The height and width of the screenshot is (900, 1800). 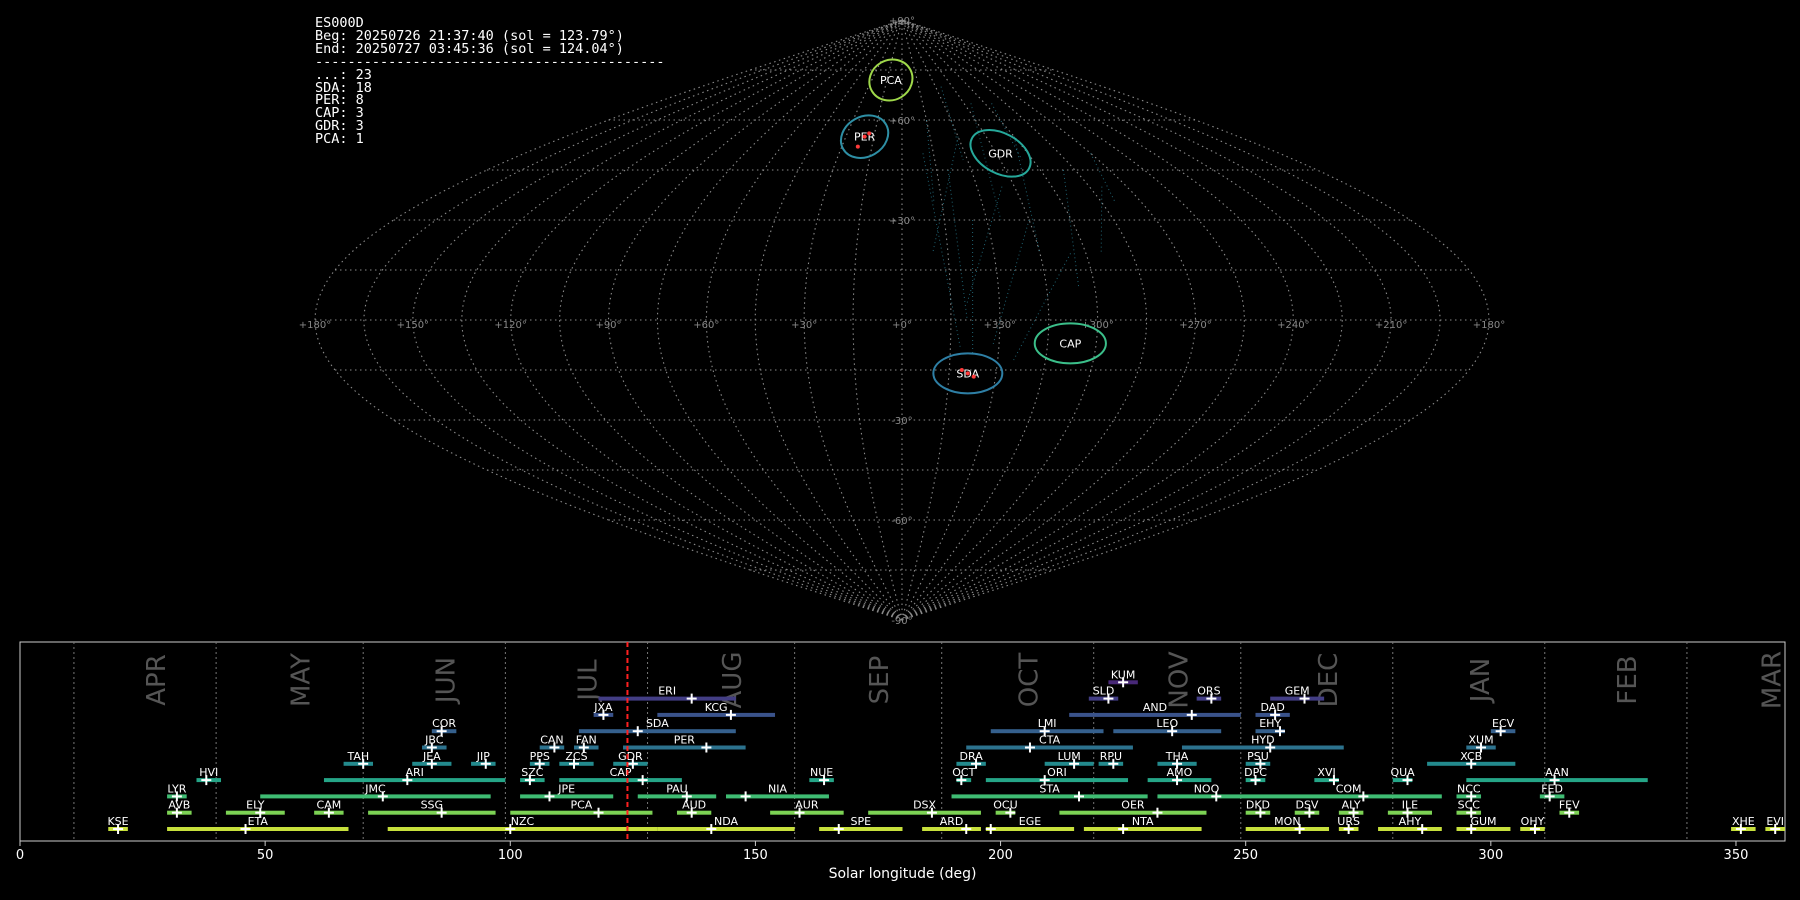 What do you see at coordinates (1349, 788) in the screenshot?
I see `shower-label: COM` at bounding box center [1349, 788].